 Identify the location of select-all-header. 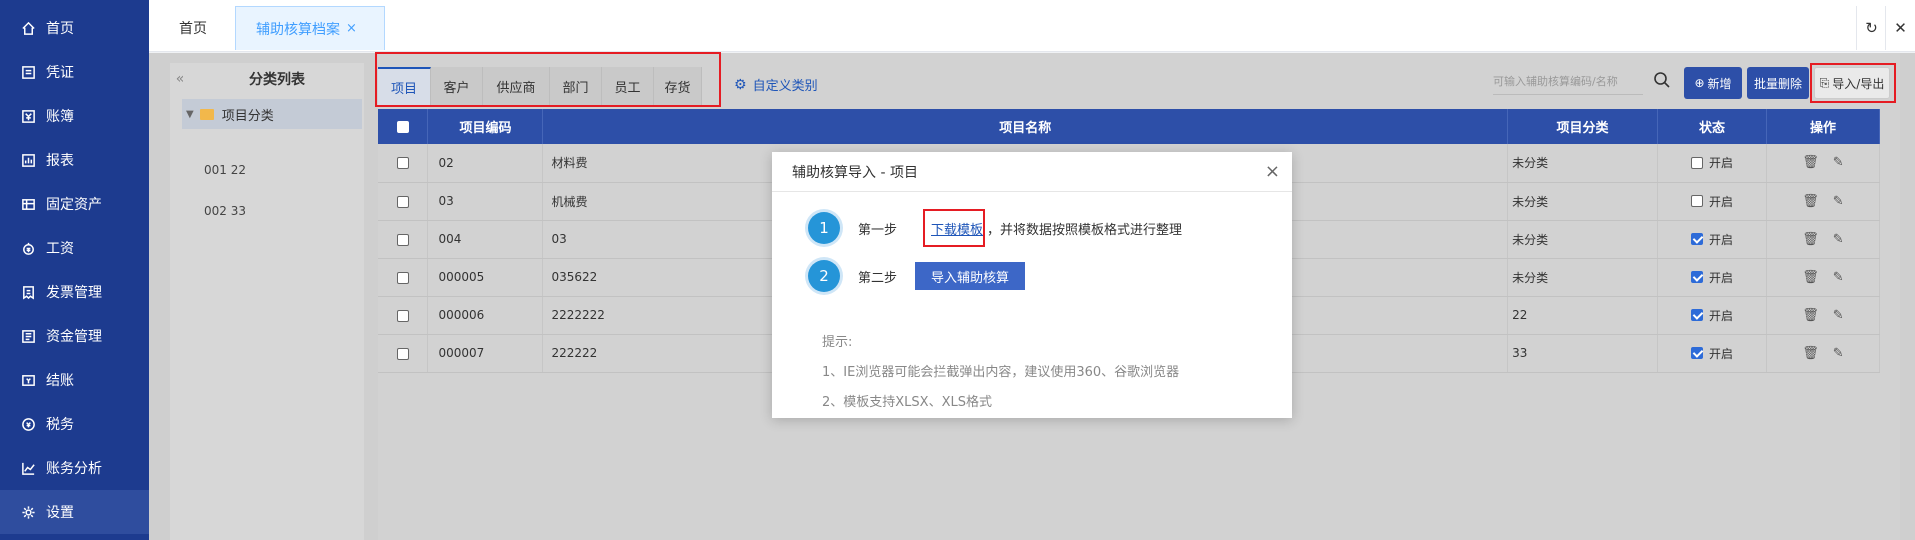
(403, 126).